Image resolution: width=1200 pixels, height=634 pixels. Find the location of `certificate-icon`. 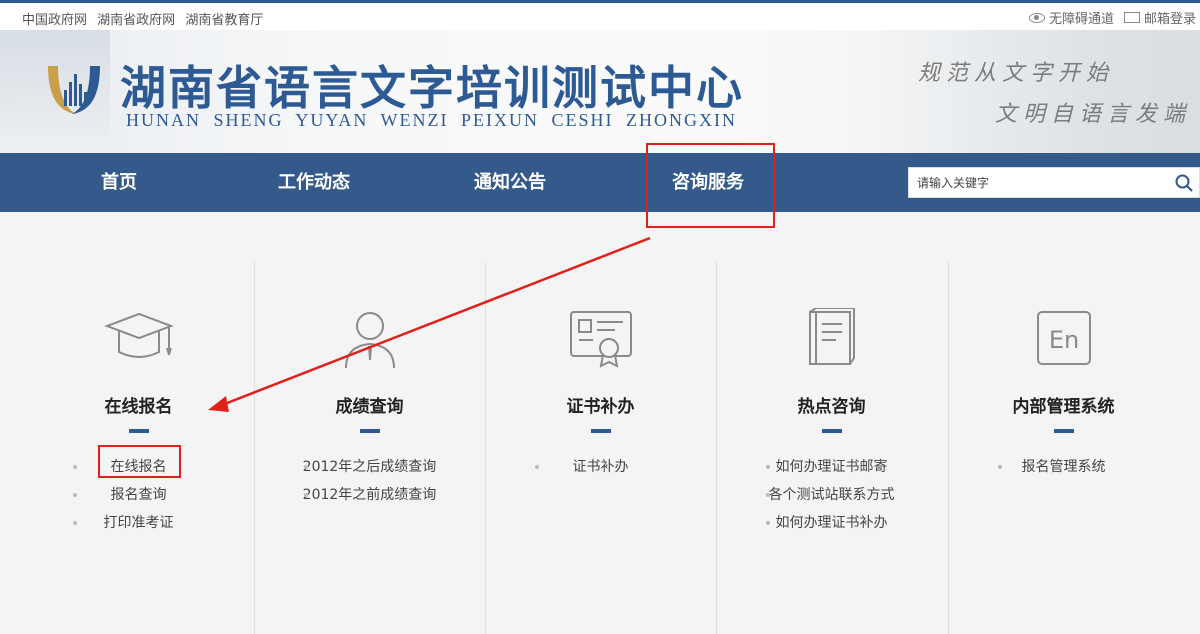

certificate-icon is located at coordinates (601, 339).